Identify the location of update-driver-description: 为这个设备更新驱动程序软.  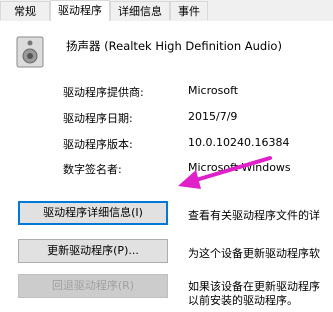
(254, 253).